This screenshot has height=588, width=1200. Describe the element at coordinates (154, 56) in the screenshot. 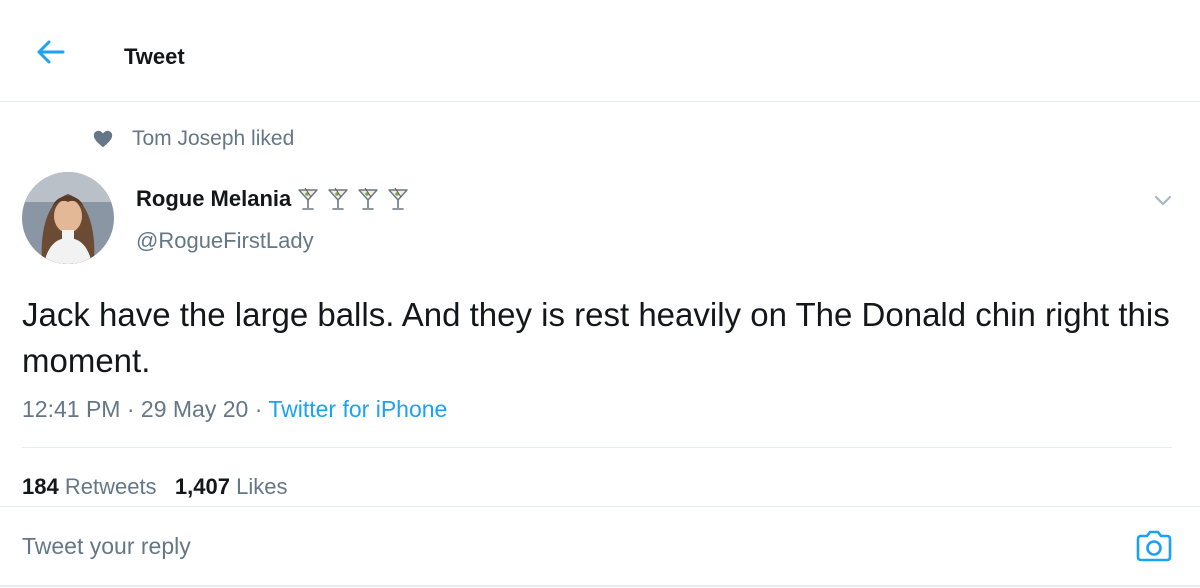

I see `page-title: Tweet` at that location.